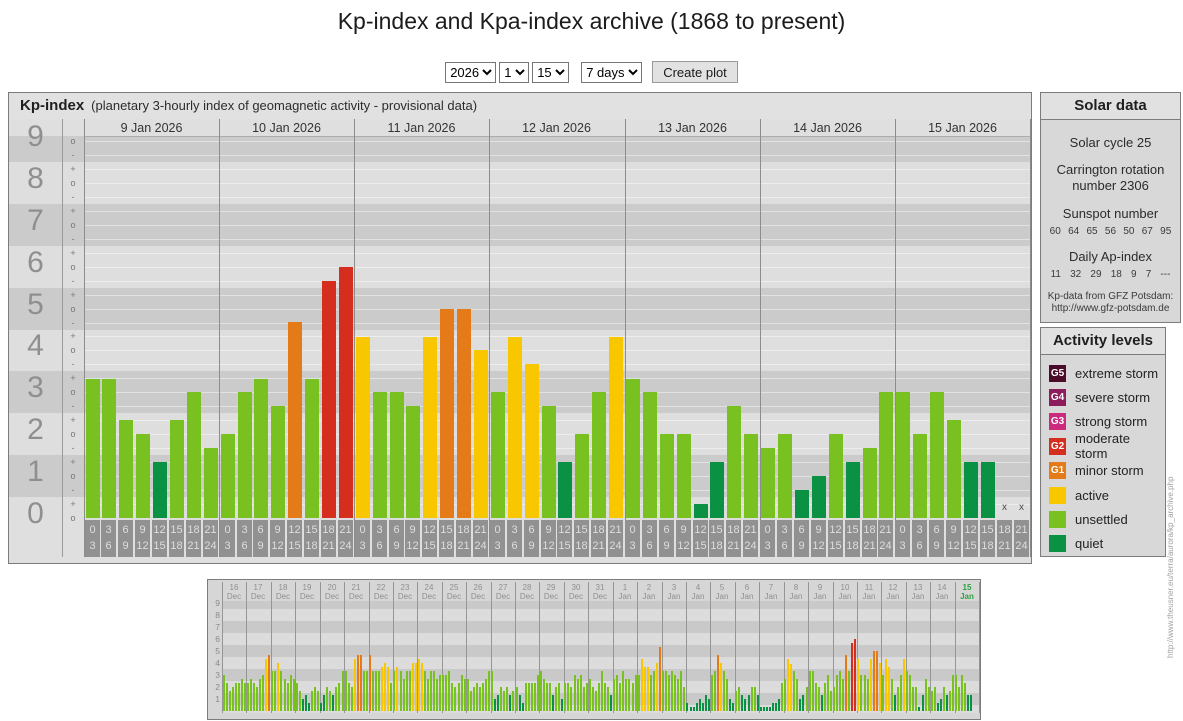 This screenshot has height=721, width=1183. What do you see at coordinates (429, 538) in the screenshot?
I see `hour-label: 12 15` at bounding box center [429, 538].